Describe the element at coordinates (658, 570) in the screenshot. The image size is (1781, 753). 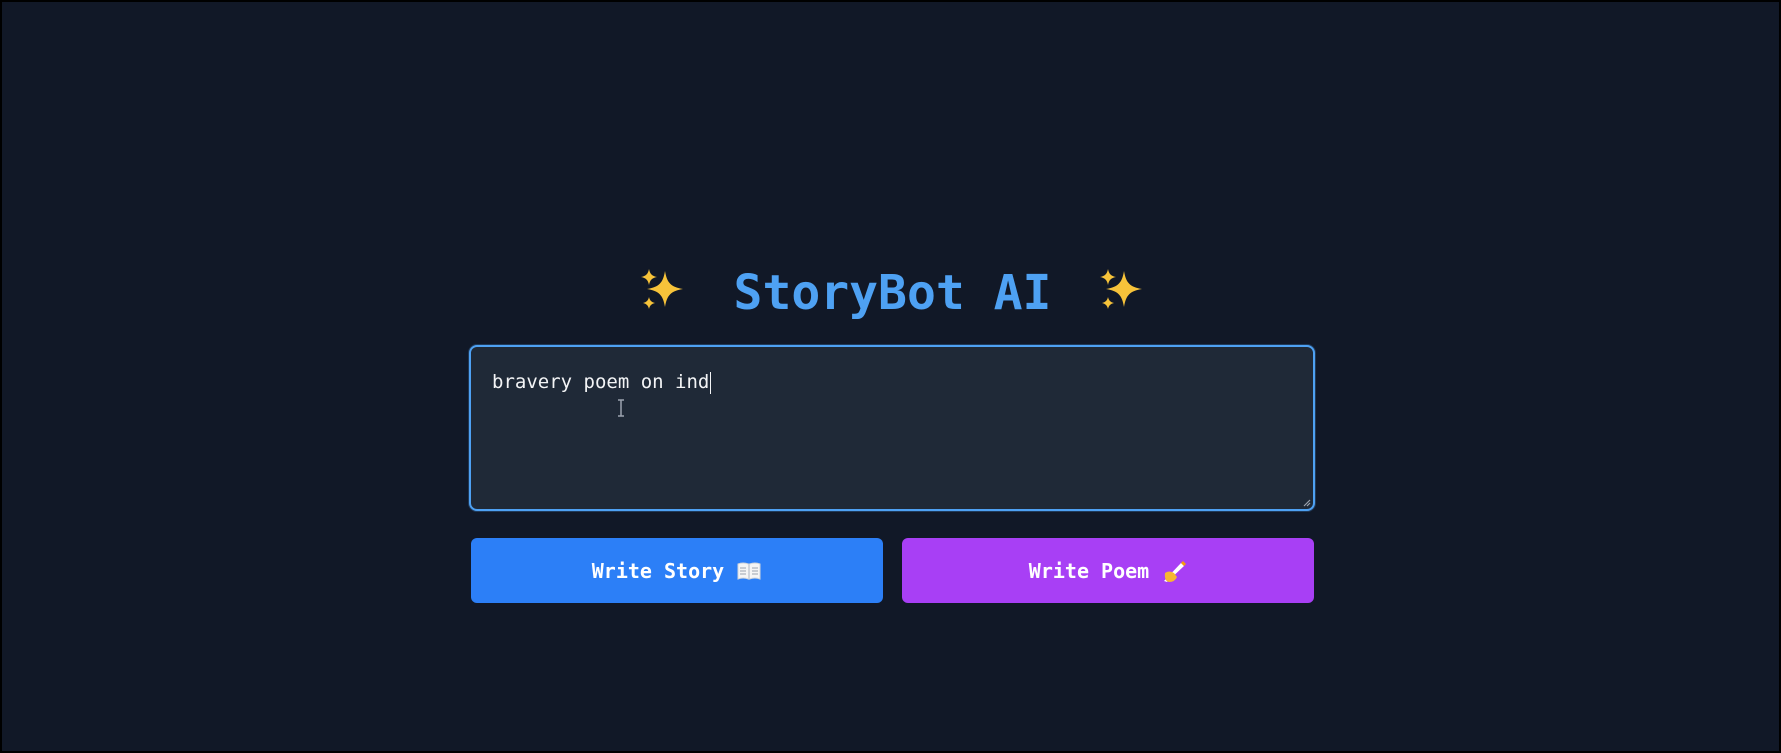
I see `write-story-label: Write Story` at that location.